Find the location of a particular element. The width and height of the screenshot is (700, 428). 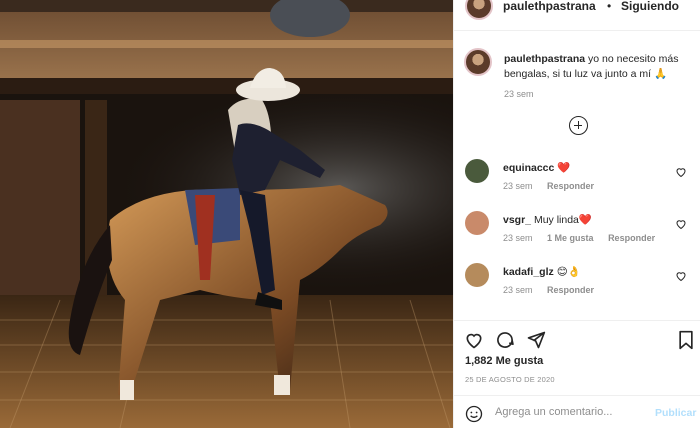

caption-username: paulethpastrana is located at coordinates (544, 59).